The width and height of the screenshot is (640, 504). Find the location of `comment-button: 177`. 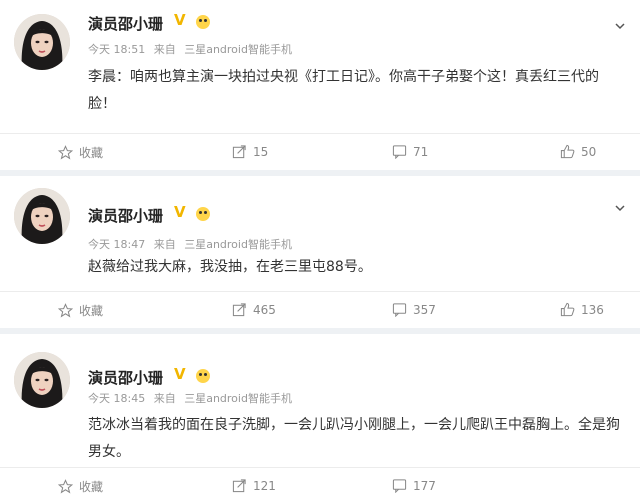

comment-button: 177 is located at coordinates (414, 485).